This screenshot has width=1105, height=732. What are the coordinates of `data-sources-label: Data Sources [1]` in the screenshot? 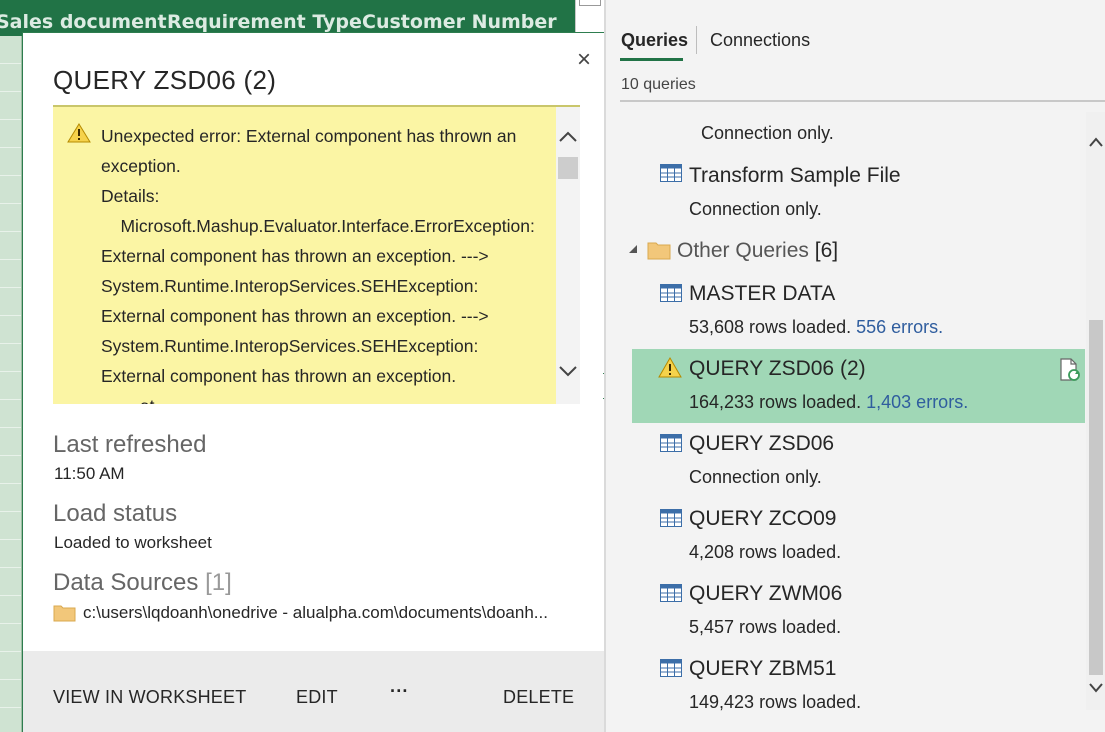 It's located at (142, 583).